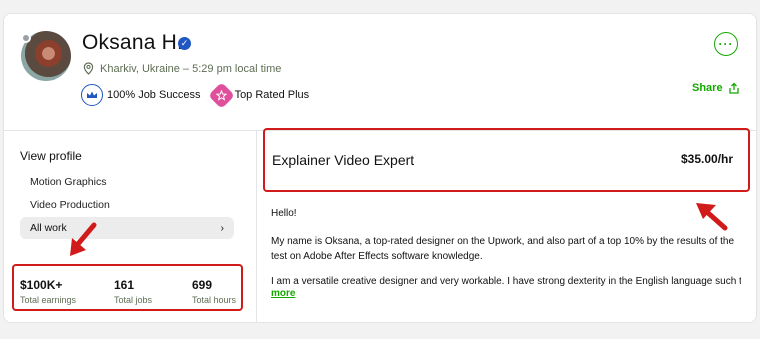  I want to click on job-success-label: 100% Job Success, so click(154, 95).